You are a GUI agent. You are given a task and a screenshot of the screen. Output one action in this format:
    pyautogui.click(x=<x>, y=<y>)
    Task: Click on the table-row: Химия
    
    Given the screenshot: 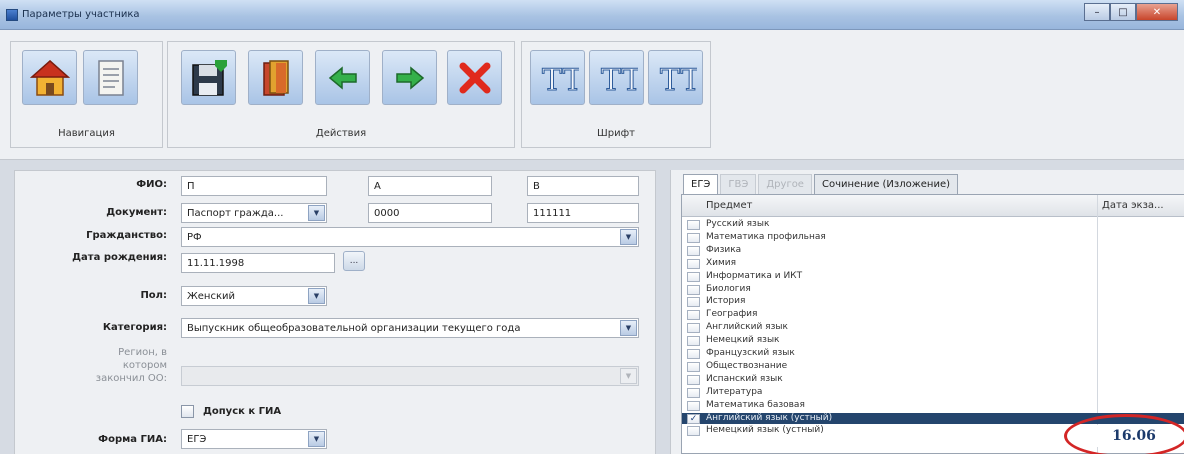 What is the action you would take?
    pyautogui.click(x=933, y=263)
    